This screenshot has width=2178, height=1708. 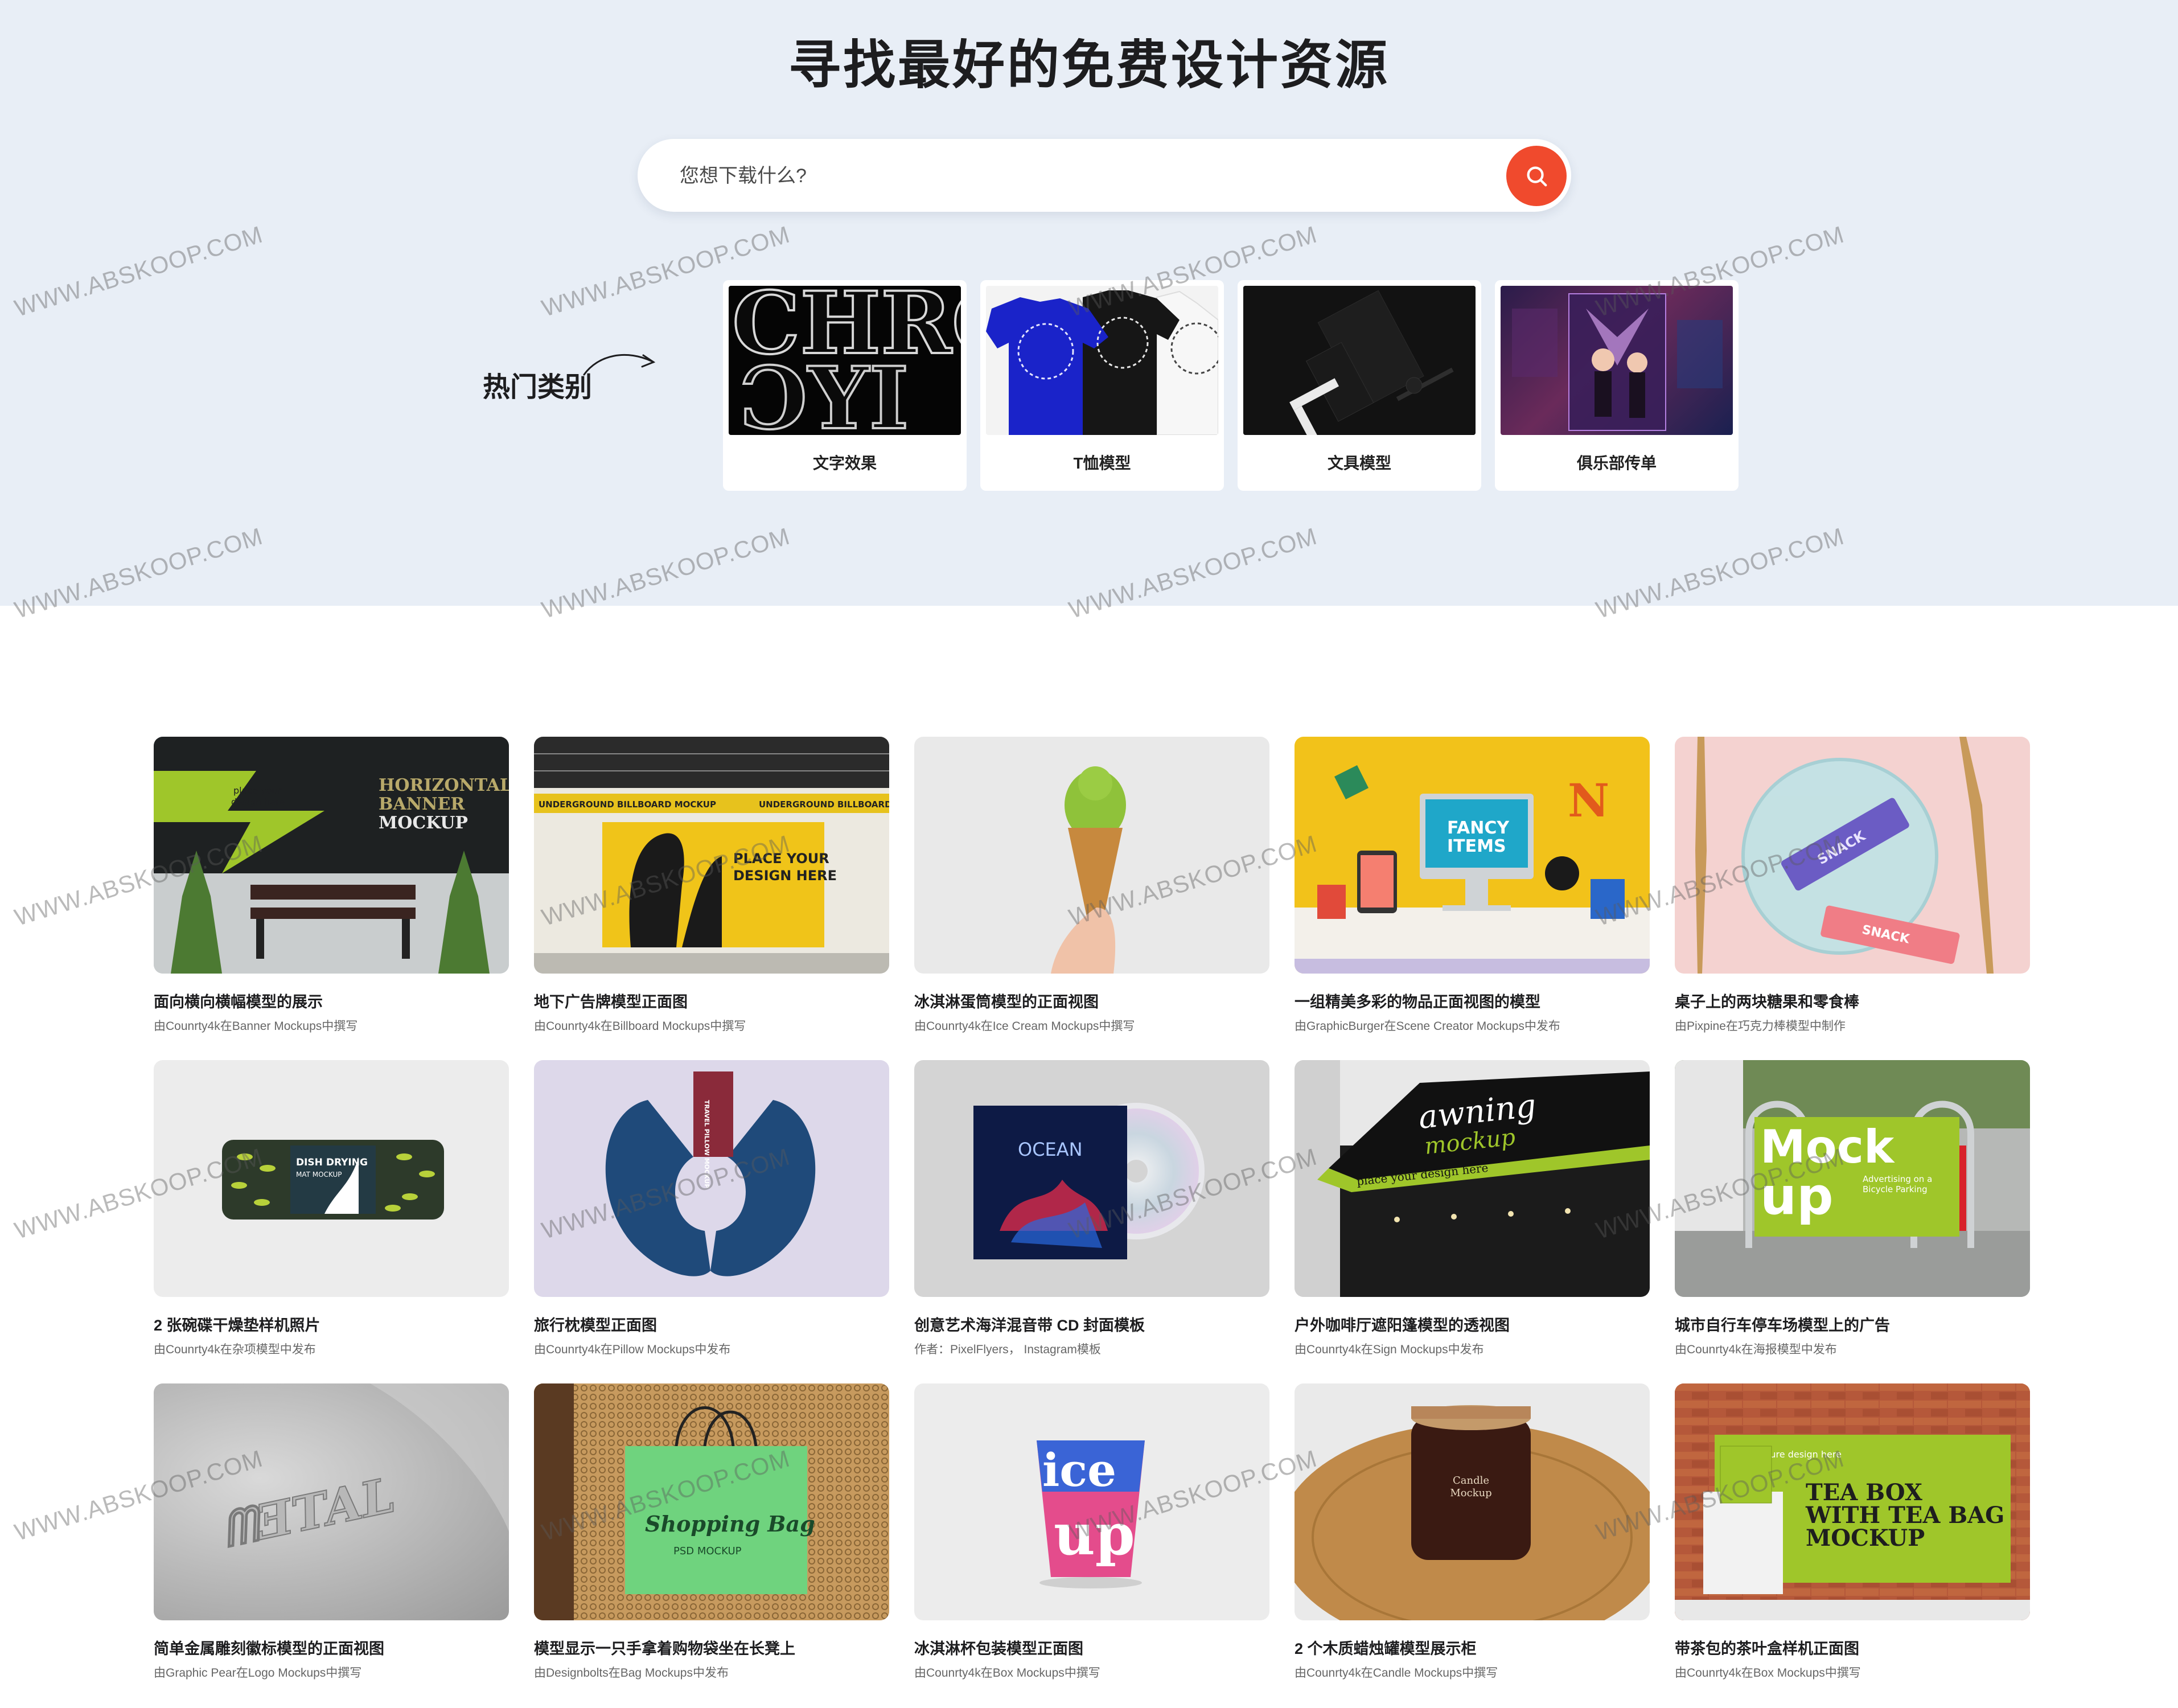 What do you see at coordinates (257, 790) in the screenshot?
I see `thumb-text: place your` at bounding box center [257, 790].